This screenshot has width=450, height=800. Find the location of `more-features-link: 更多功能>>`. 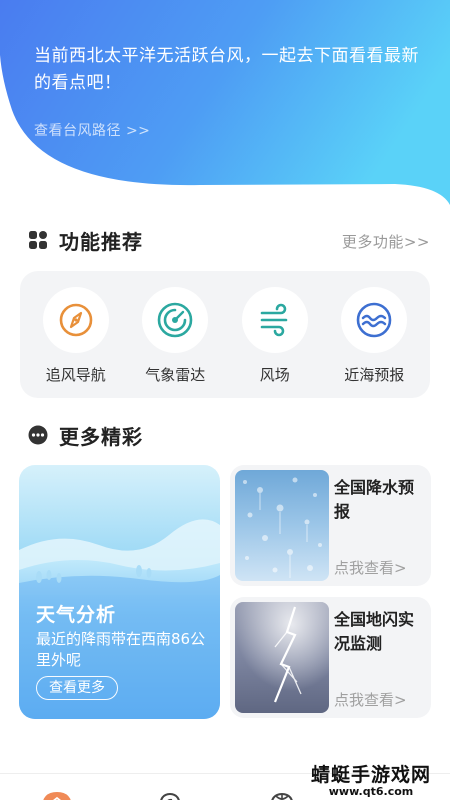

more-features-link: 更多功能>> is located at coordinates (386, 241).